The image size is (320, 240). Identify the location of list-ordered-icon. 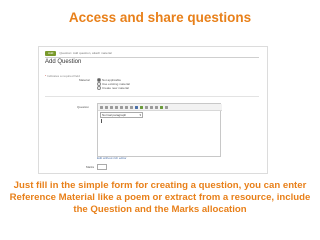
(121, 107).